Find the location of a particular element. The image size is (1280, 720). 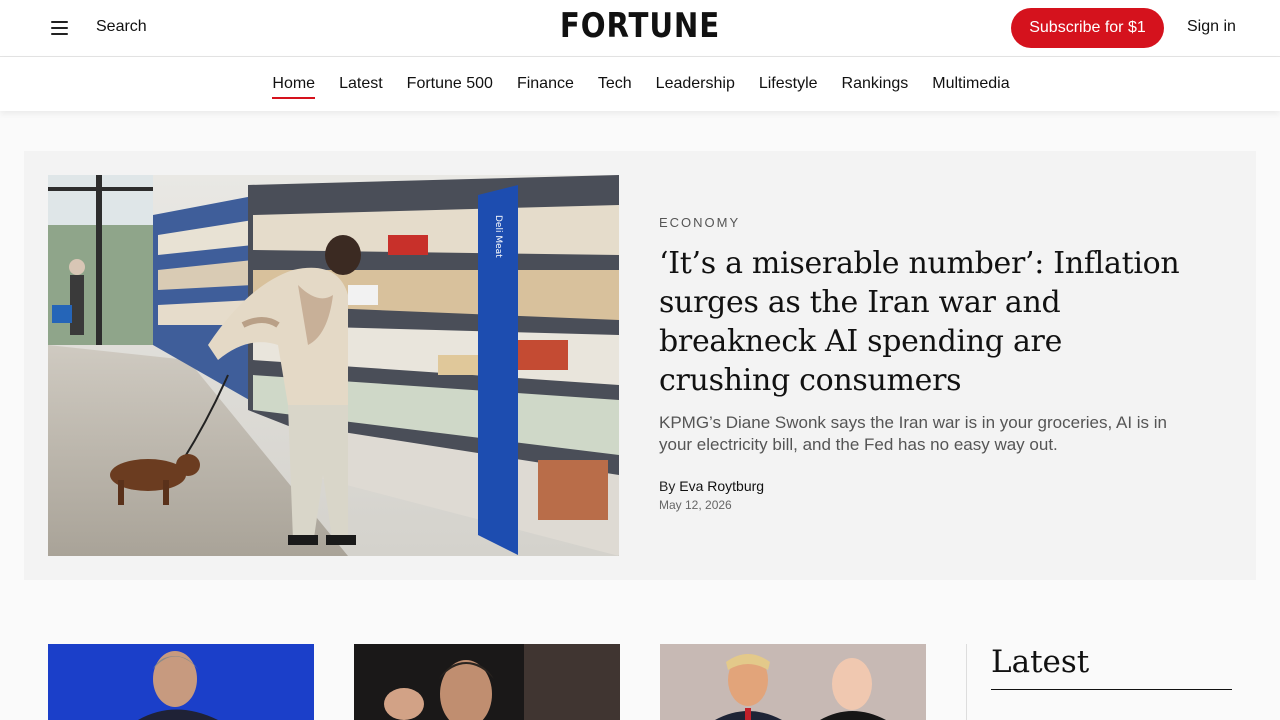

nav-item-leadership: Leadership is located at coordinates (695, 84).